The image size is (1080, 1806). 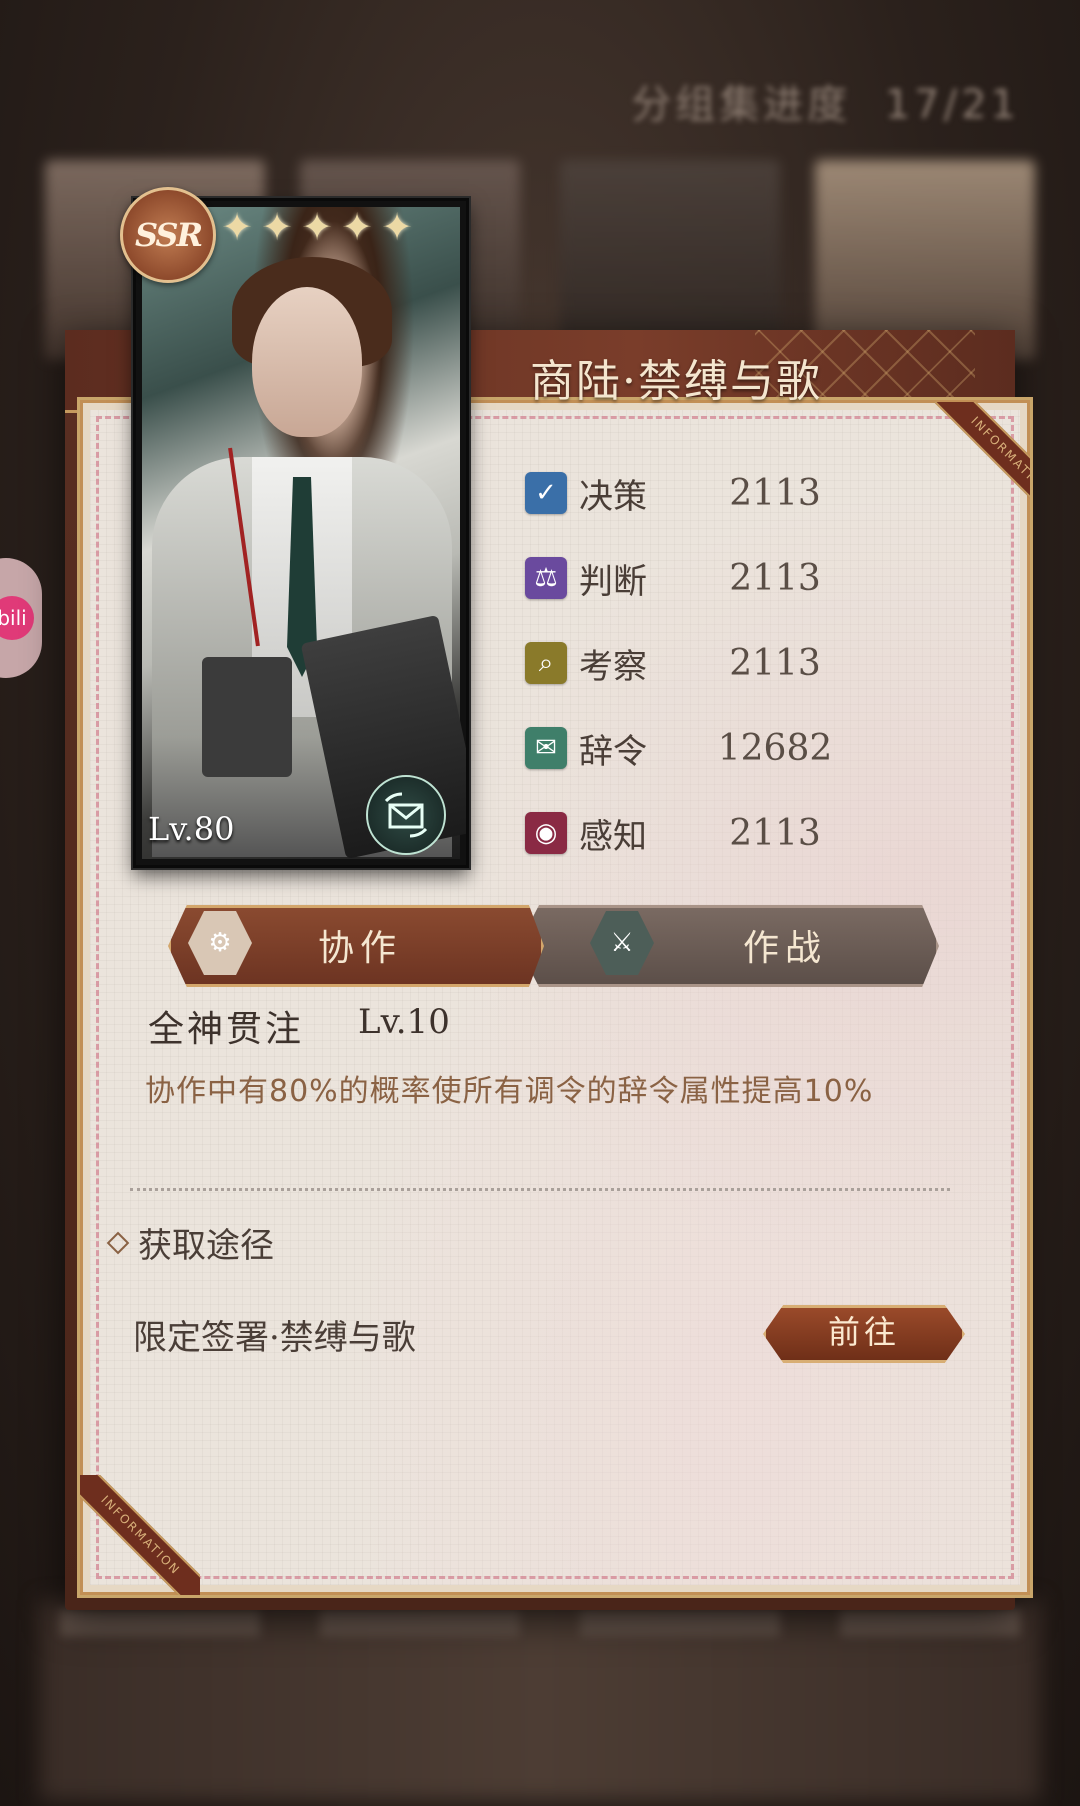 What do you see at coordinates (540, 1189) in the screenshot?
I see `divider` at bounding box center [540, 1189].